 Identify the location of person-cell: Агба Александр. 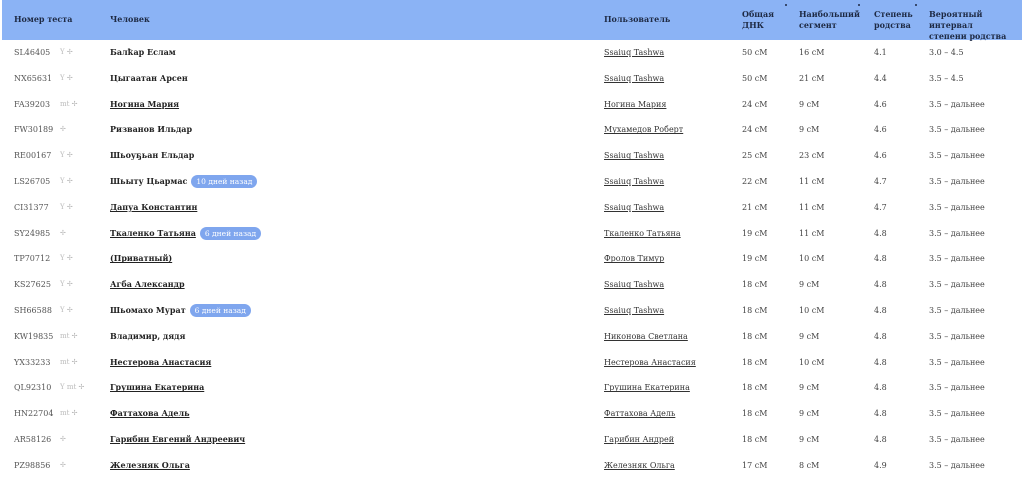
(147, 285).